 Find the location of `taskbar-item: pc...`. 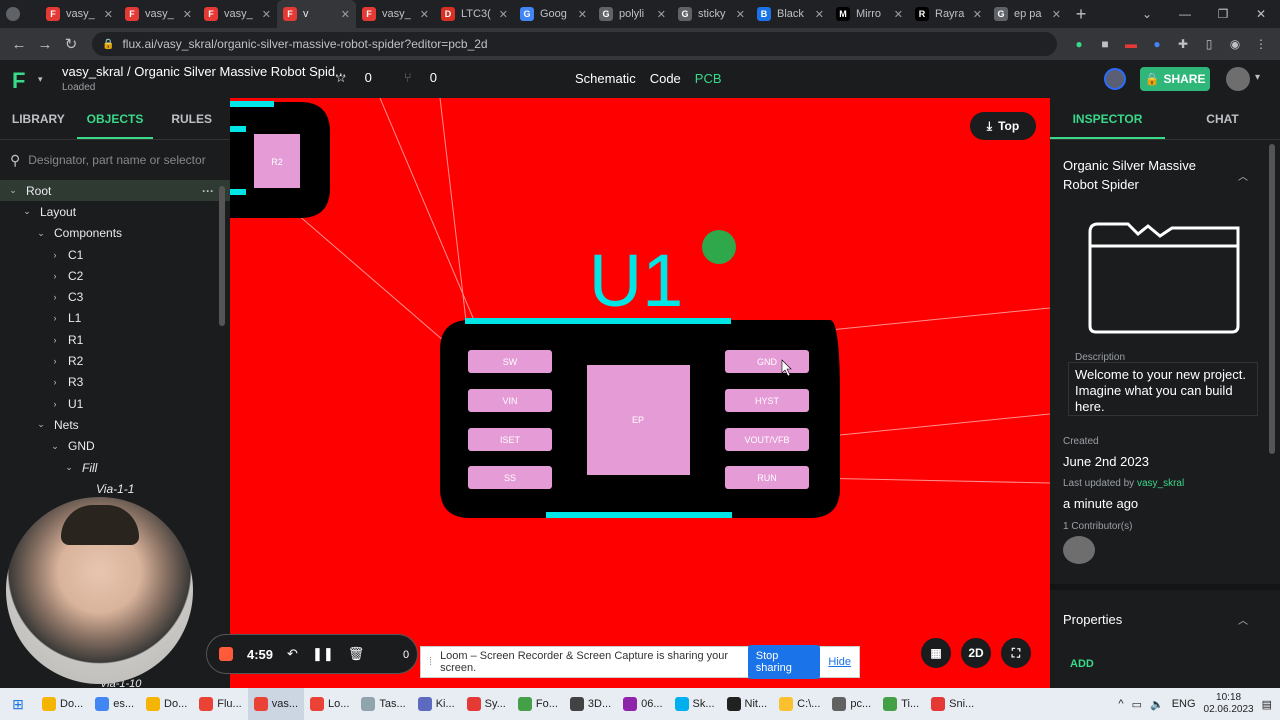

taskbar-item: pc... is located at coordinates (851, 704).